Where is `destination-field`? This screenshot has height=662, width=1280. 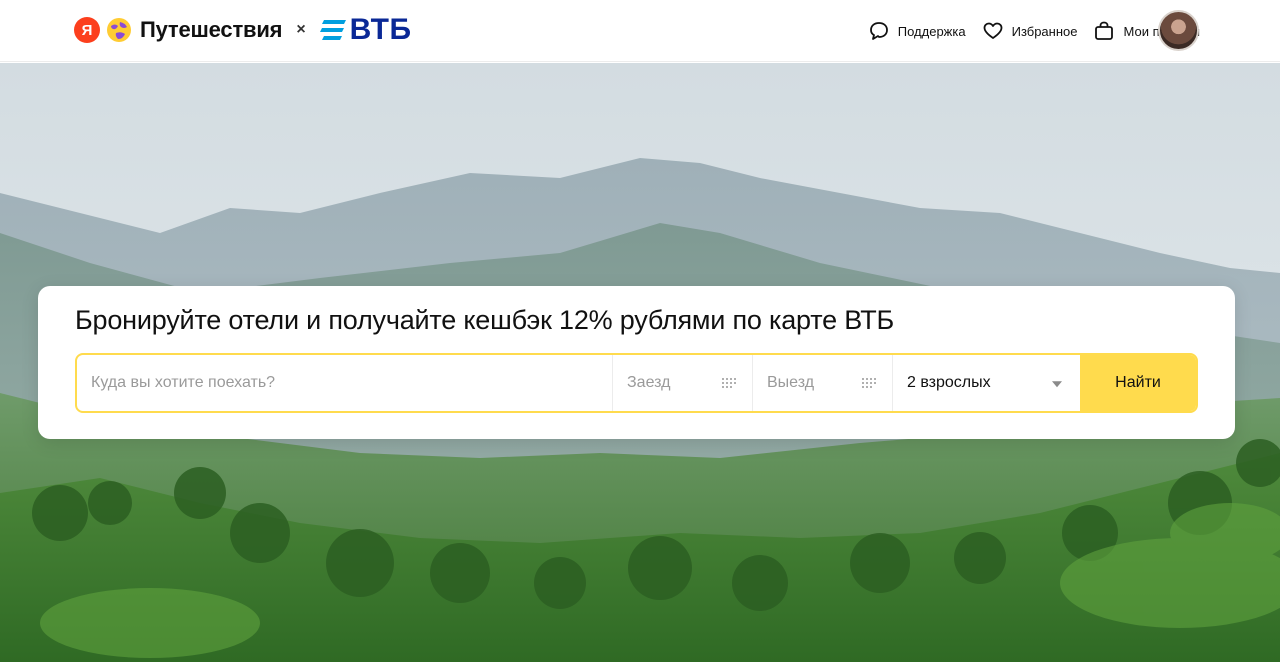
destination-field is located at coordinates (345, 383).